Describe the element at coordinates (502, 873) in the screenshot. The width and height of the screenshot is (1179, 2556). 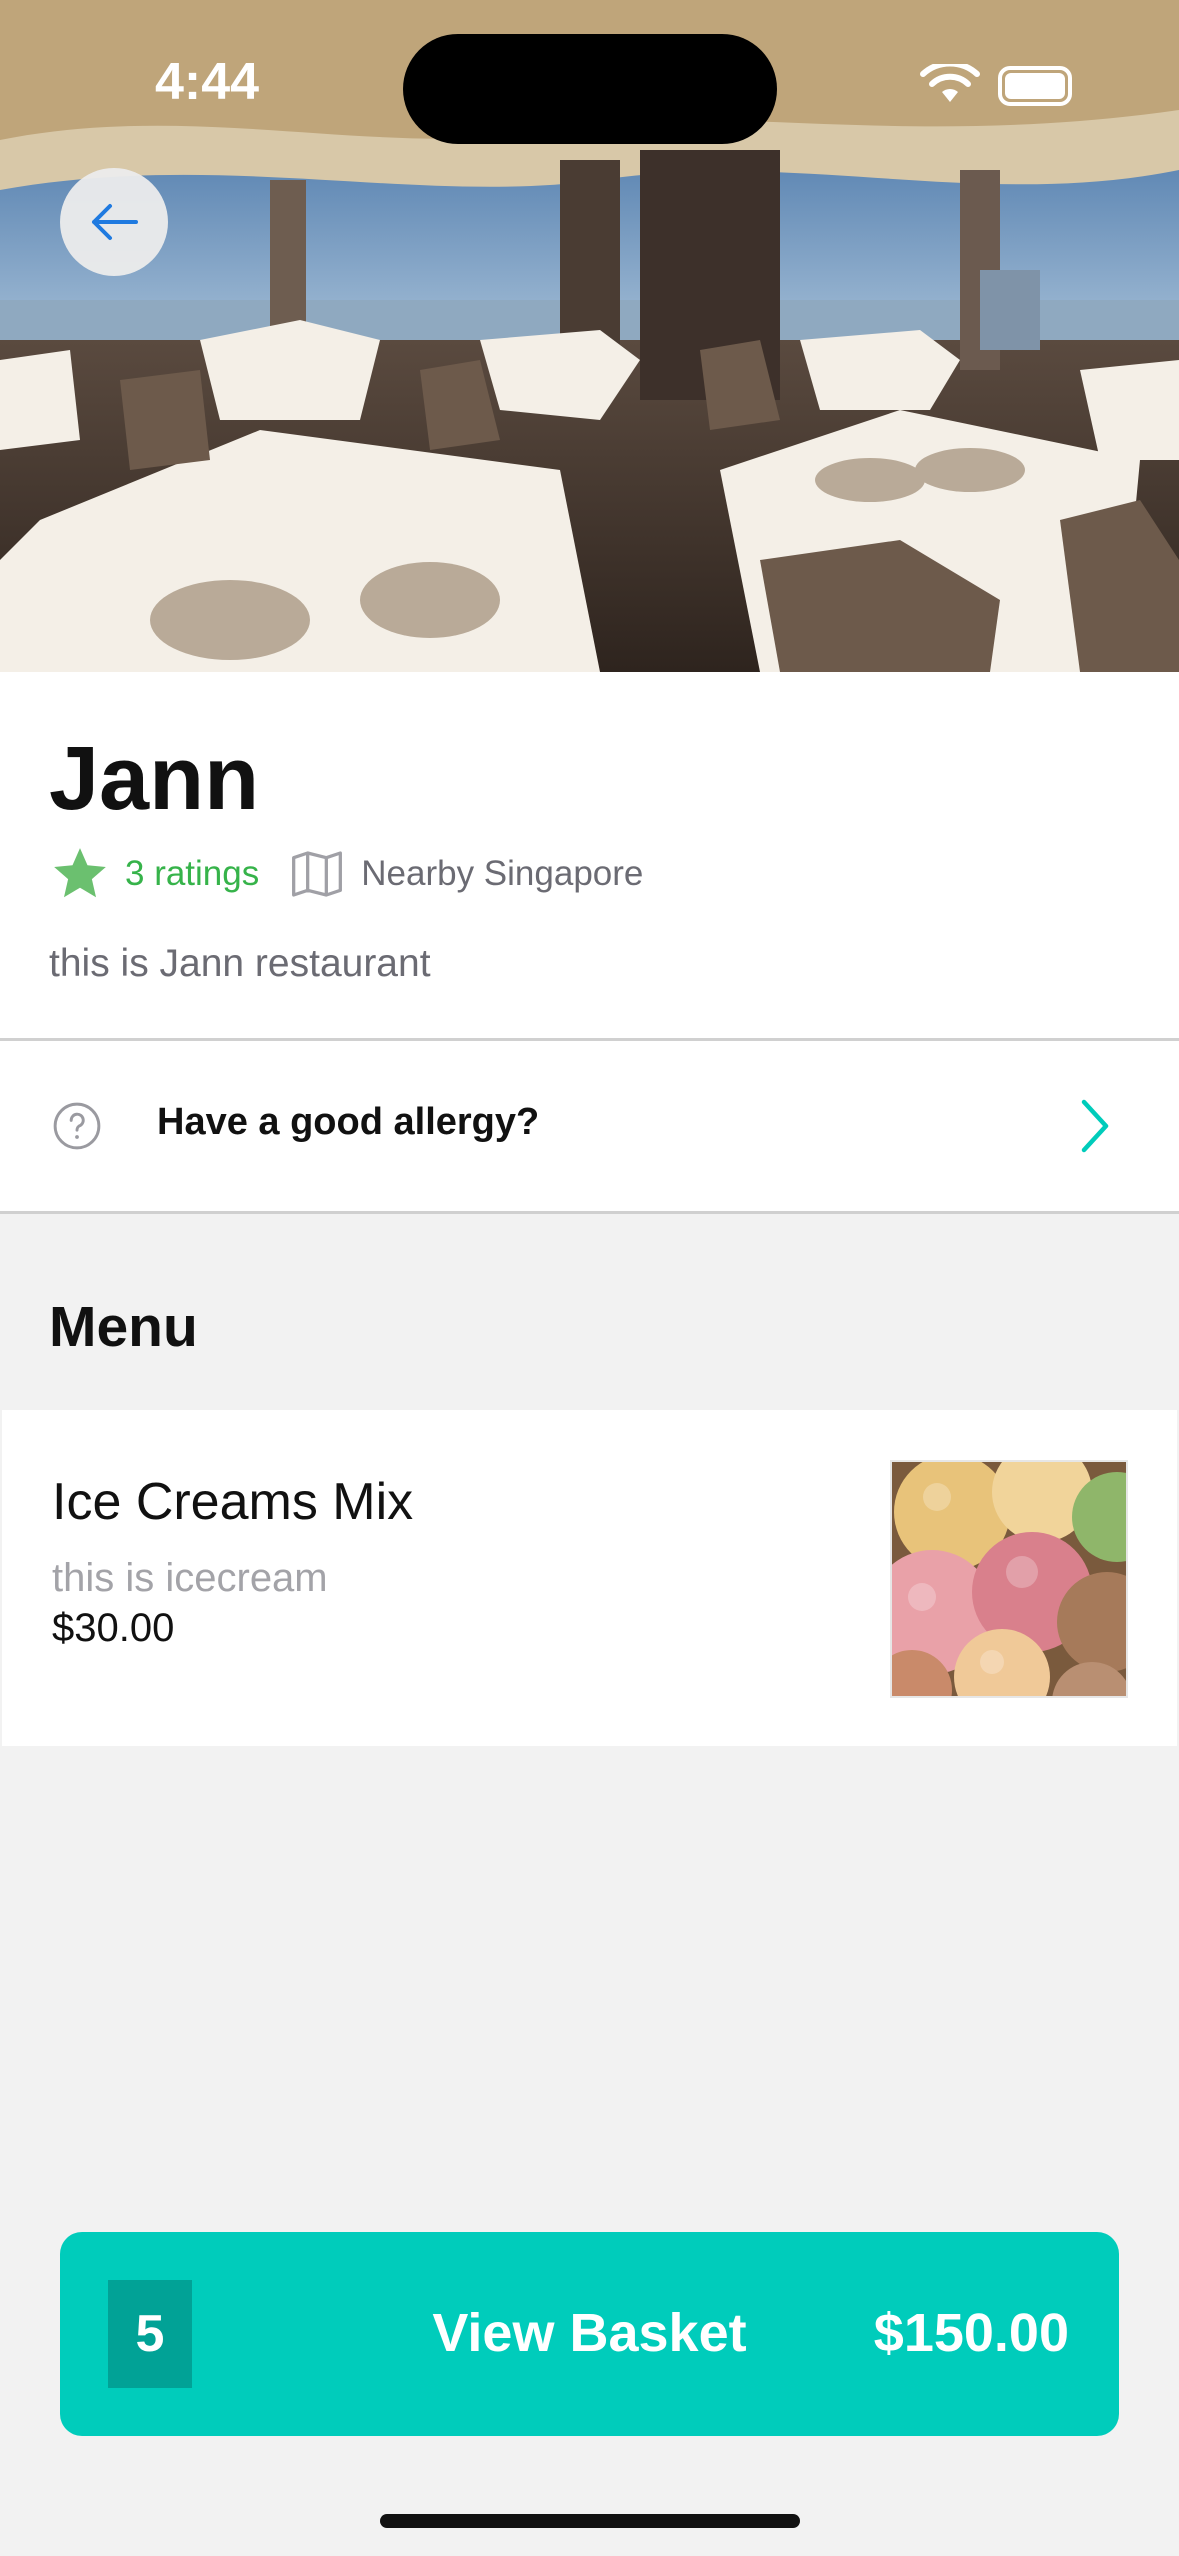
I see `location-label: Nearby Singapore` at that location.